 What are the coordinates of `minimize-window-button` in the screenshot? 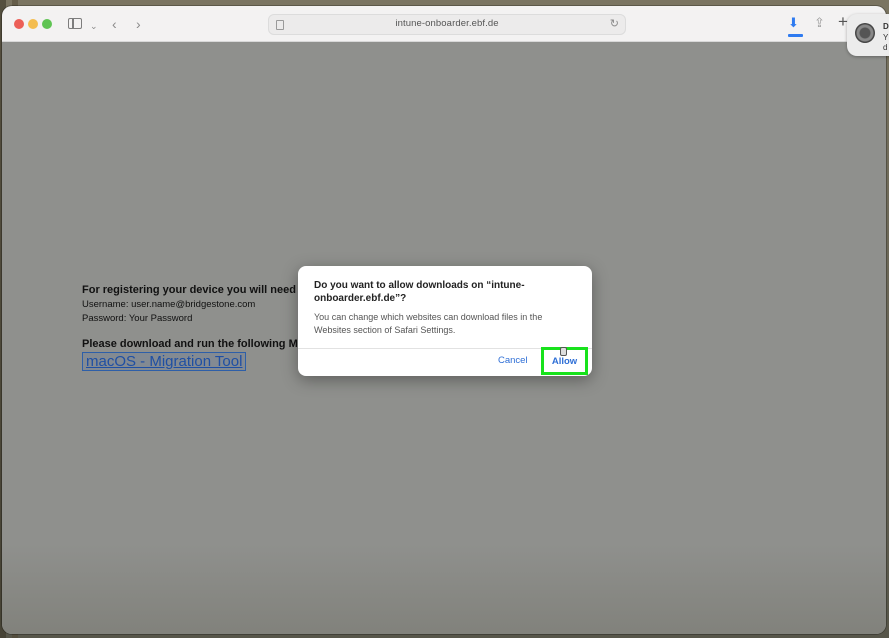 It's located at (33, 24).